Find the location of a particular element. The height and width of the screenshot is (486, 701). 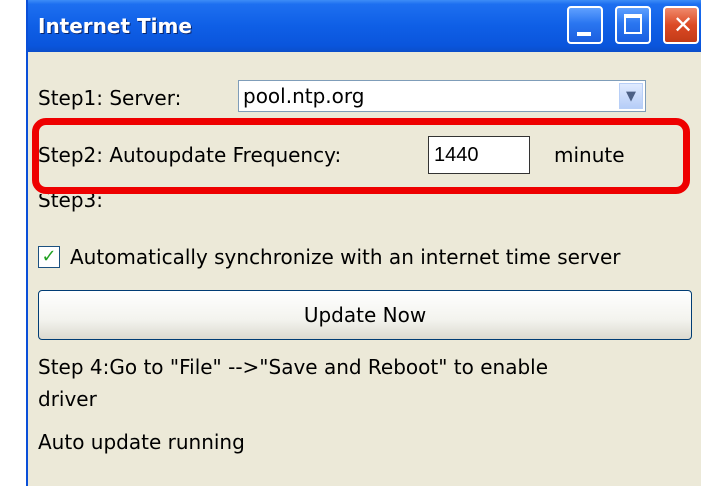

maximize-icon is located at coordinates (633, 24).